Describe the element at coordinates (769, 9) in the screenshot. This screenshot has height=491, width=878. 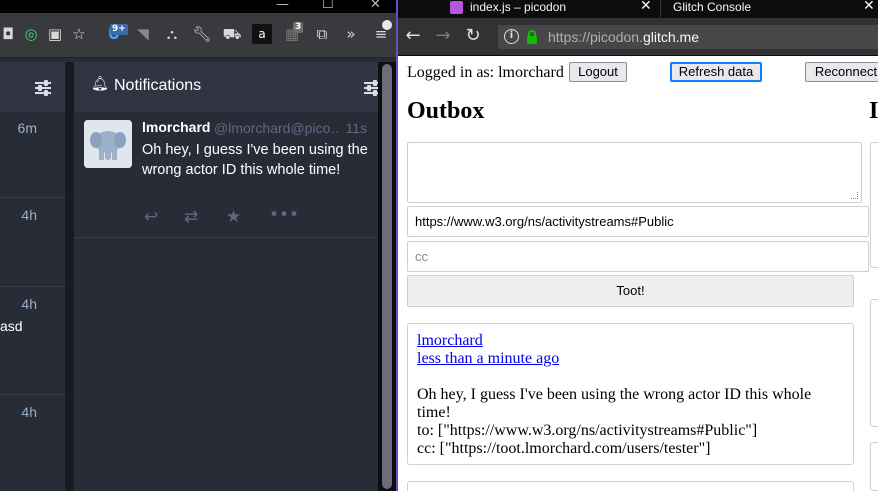
I see `tab-glitch-console: Glitch Console ✕` at that location.